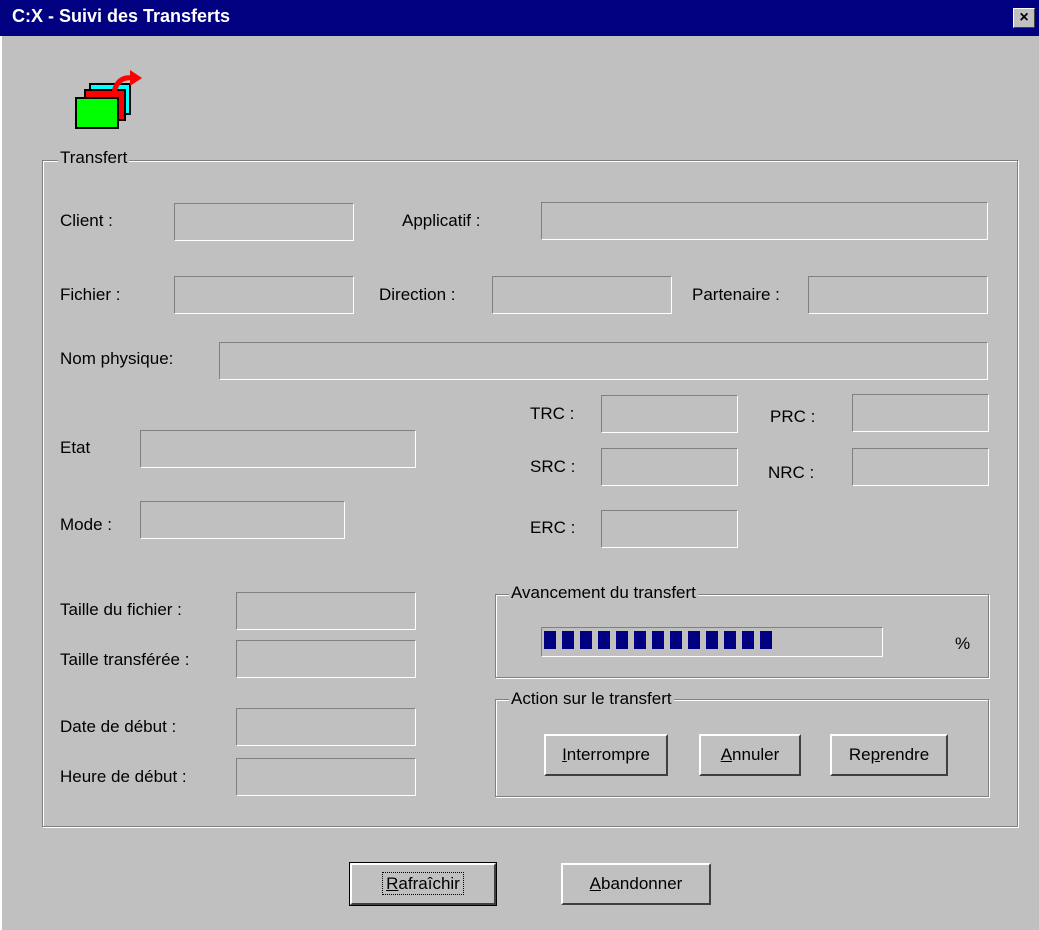 This screenshot has width=1039, height=930. I want to click on close-button: ×, so click(1024, 18).